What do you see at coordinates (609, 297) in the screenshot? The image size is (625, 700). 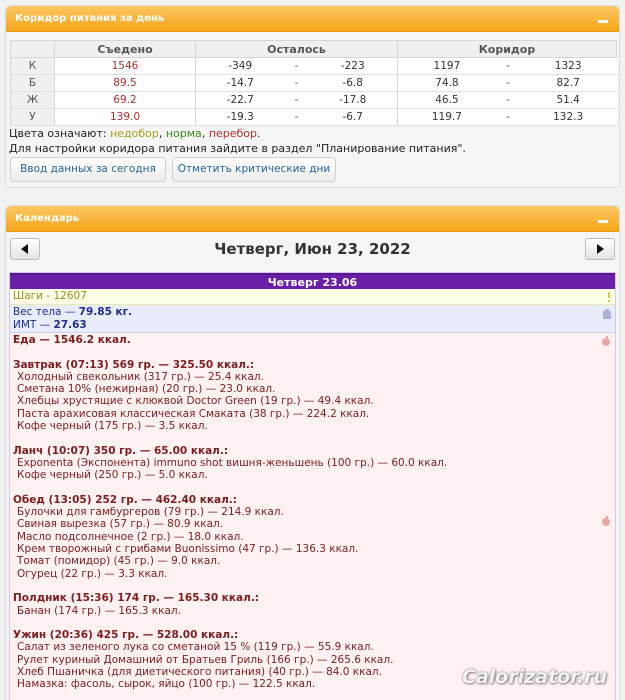 I see `exclamation-icon` at bounding box center [609, 297].